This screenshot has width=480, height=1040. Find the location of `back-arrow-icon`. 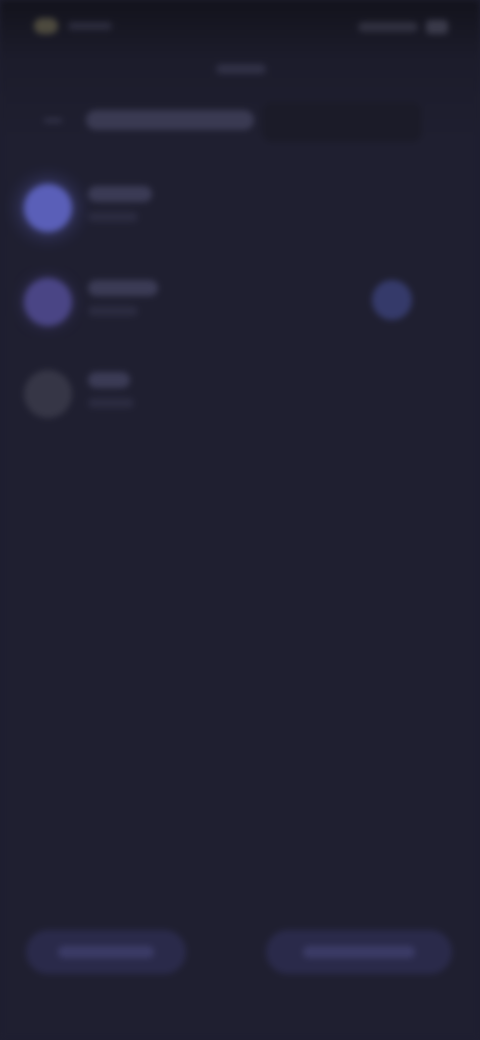

back-arrow-icon is located at coordinates (53, 120).